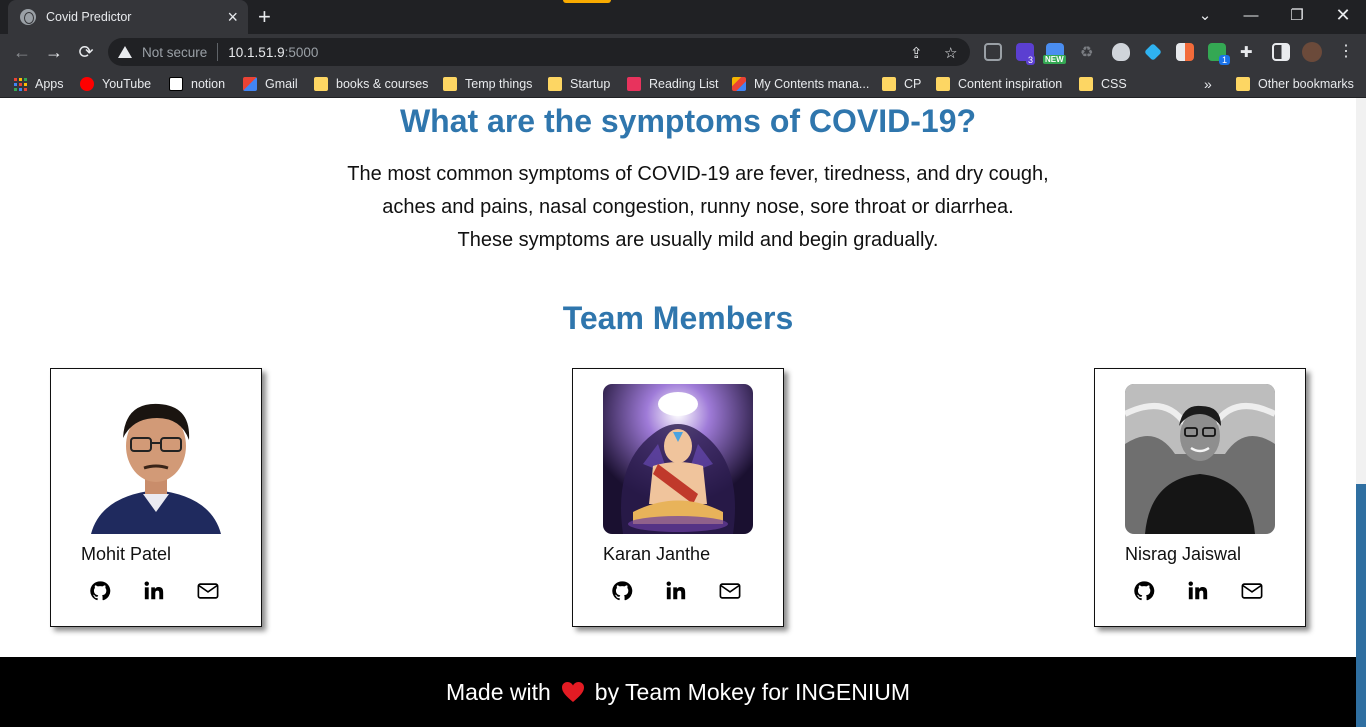  I want to click on bookmark-css: CSS, so click(1103, 84).